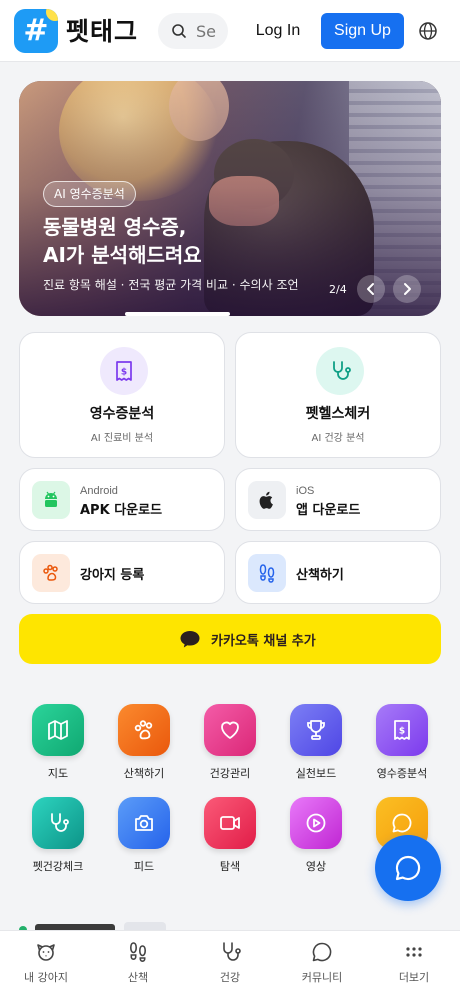  Describe the element at coordinates (122, 414) in the screenshot. I see `receipt-card-title: 영수증분석` at that location.